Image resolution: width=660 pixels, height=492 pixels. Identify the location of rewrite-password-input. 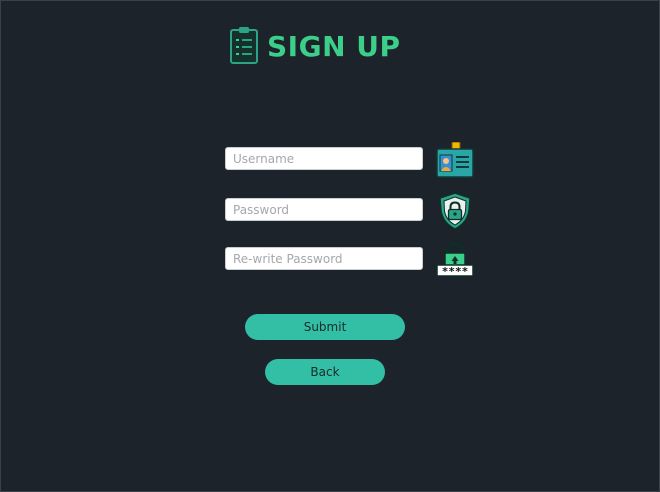
(324, 258).